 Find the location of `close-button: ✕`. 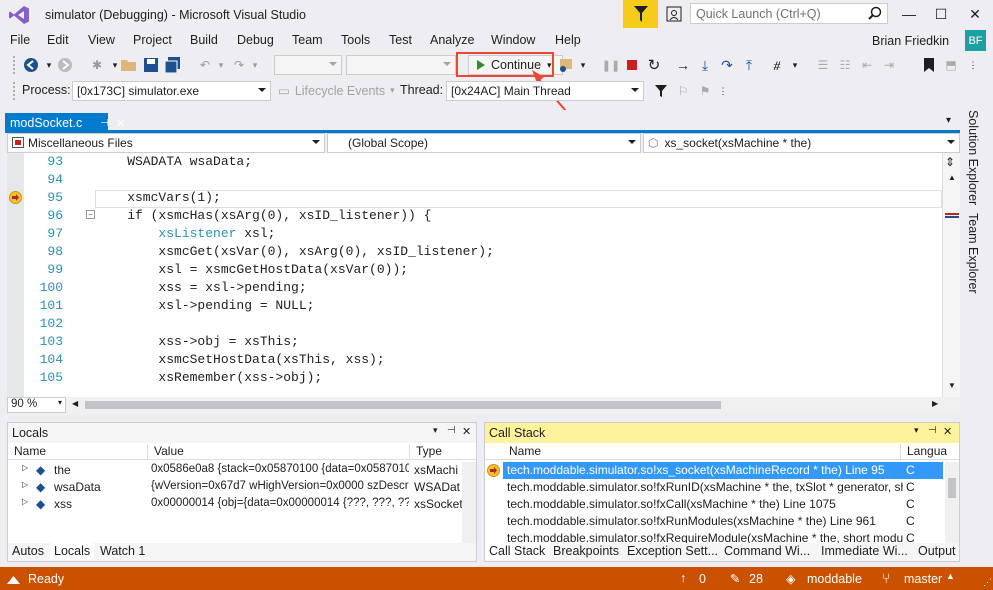

close-button: ✕ is located at coordinates (975, 14).